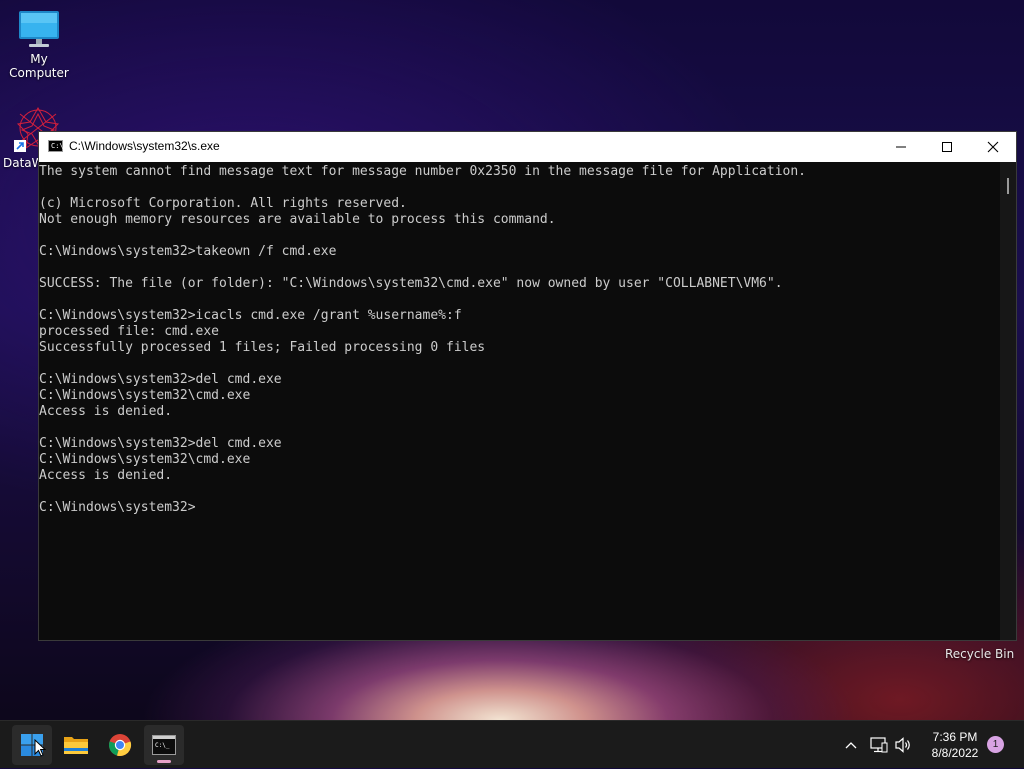 This screenshot has height=769, width=1024. What do you see at coordinates (955, 745) in the screenshot?
I see `clock: 7:36 PM 8/8/2022` at bounding box center [955, 745].